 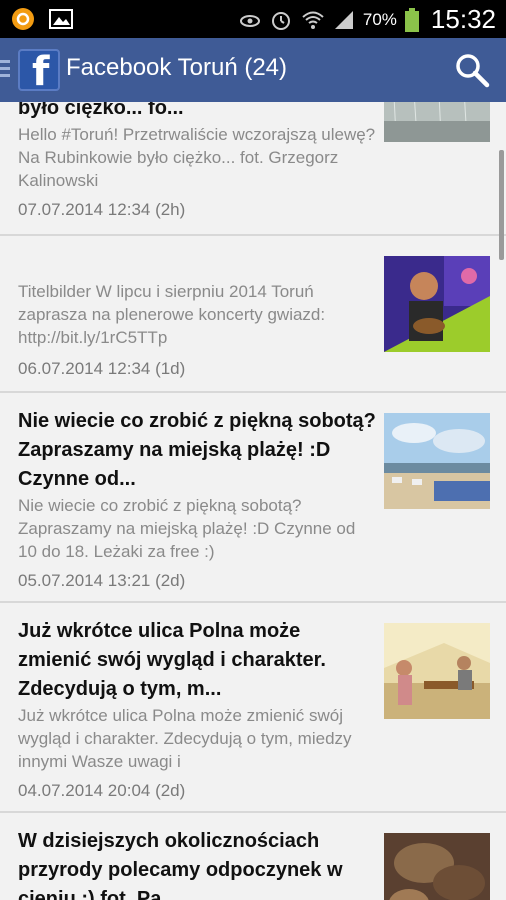 I want to click on drawer-indicator-icon, so click(x=6, y=69).